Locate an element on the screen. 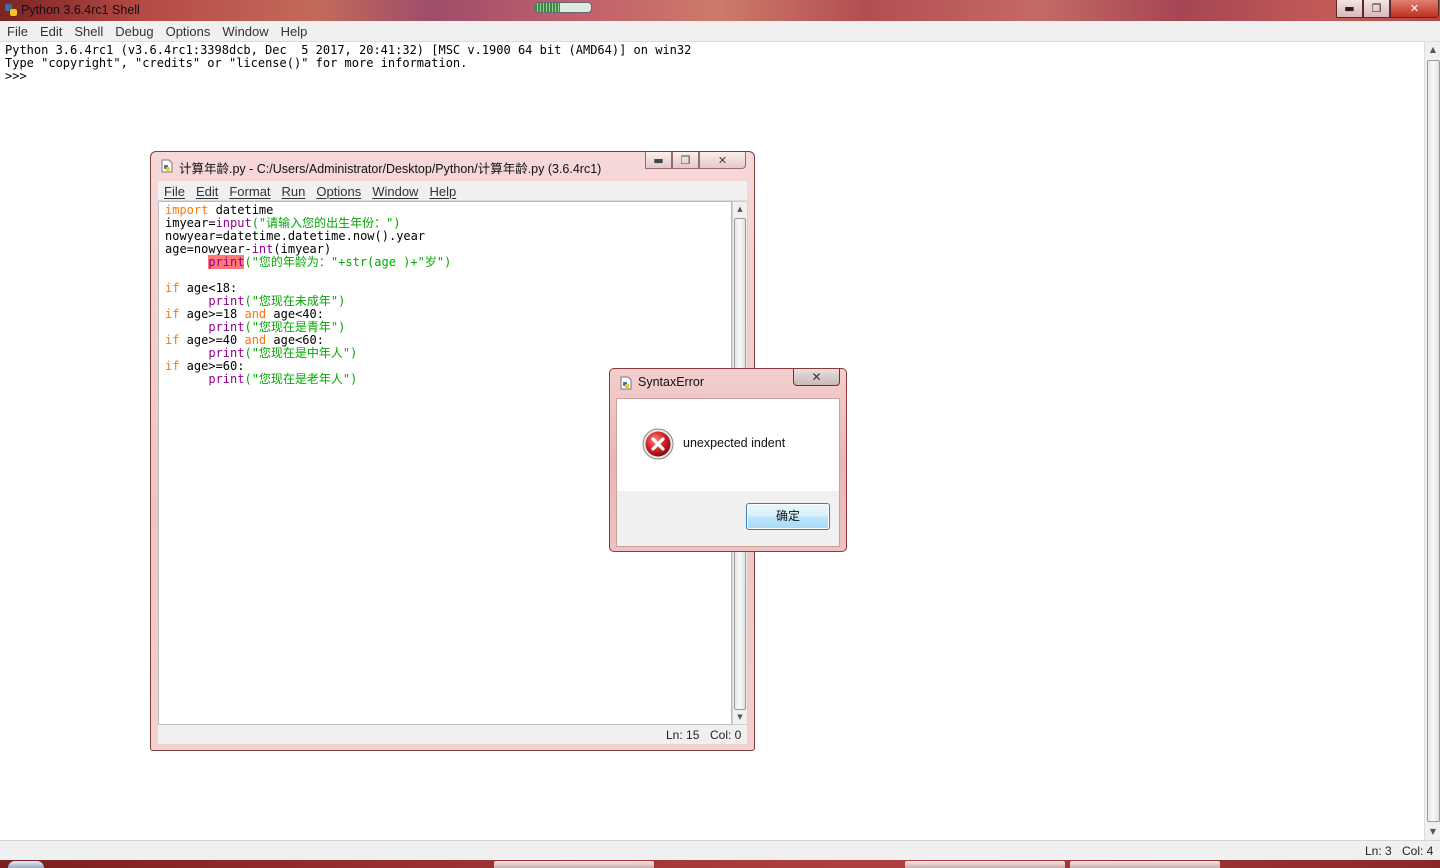 The height and width of the screenshot is (868, 1440). editor-menubar: File Edit Format Run Options Window Help is located at coordinates (452, 191).